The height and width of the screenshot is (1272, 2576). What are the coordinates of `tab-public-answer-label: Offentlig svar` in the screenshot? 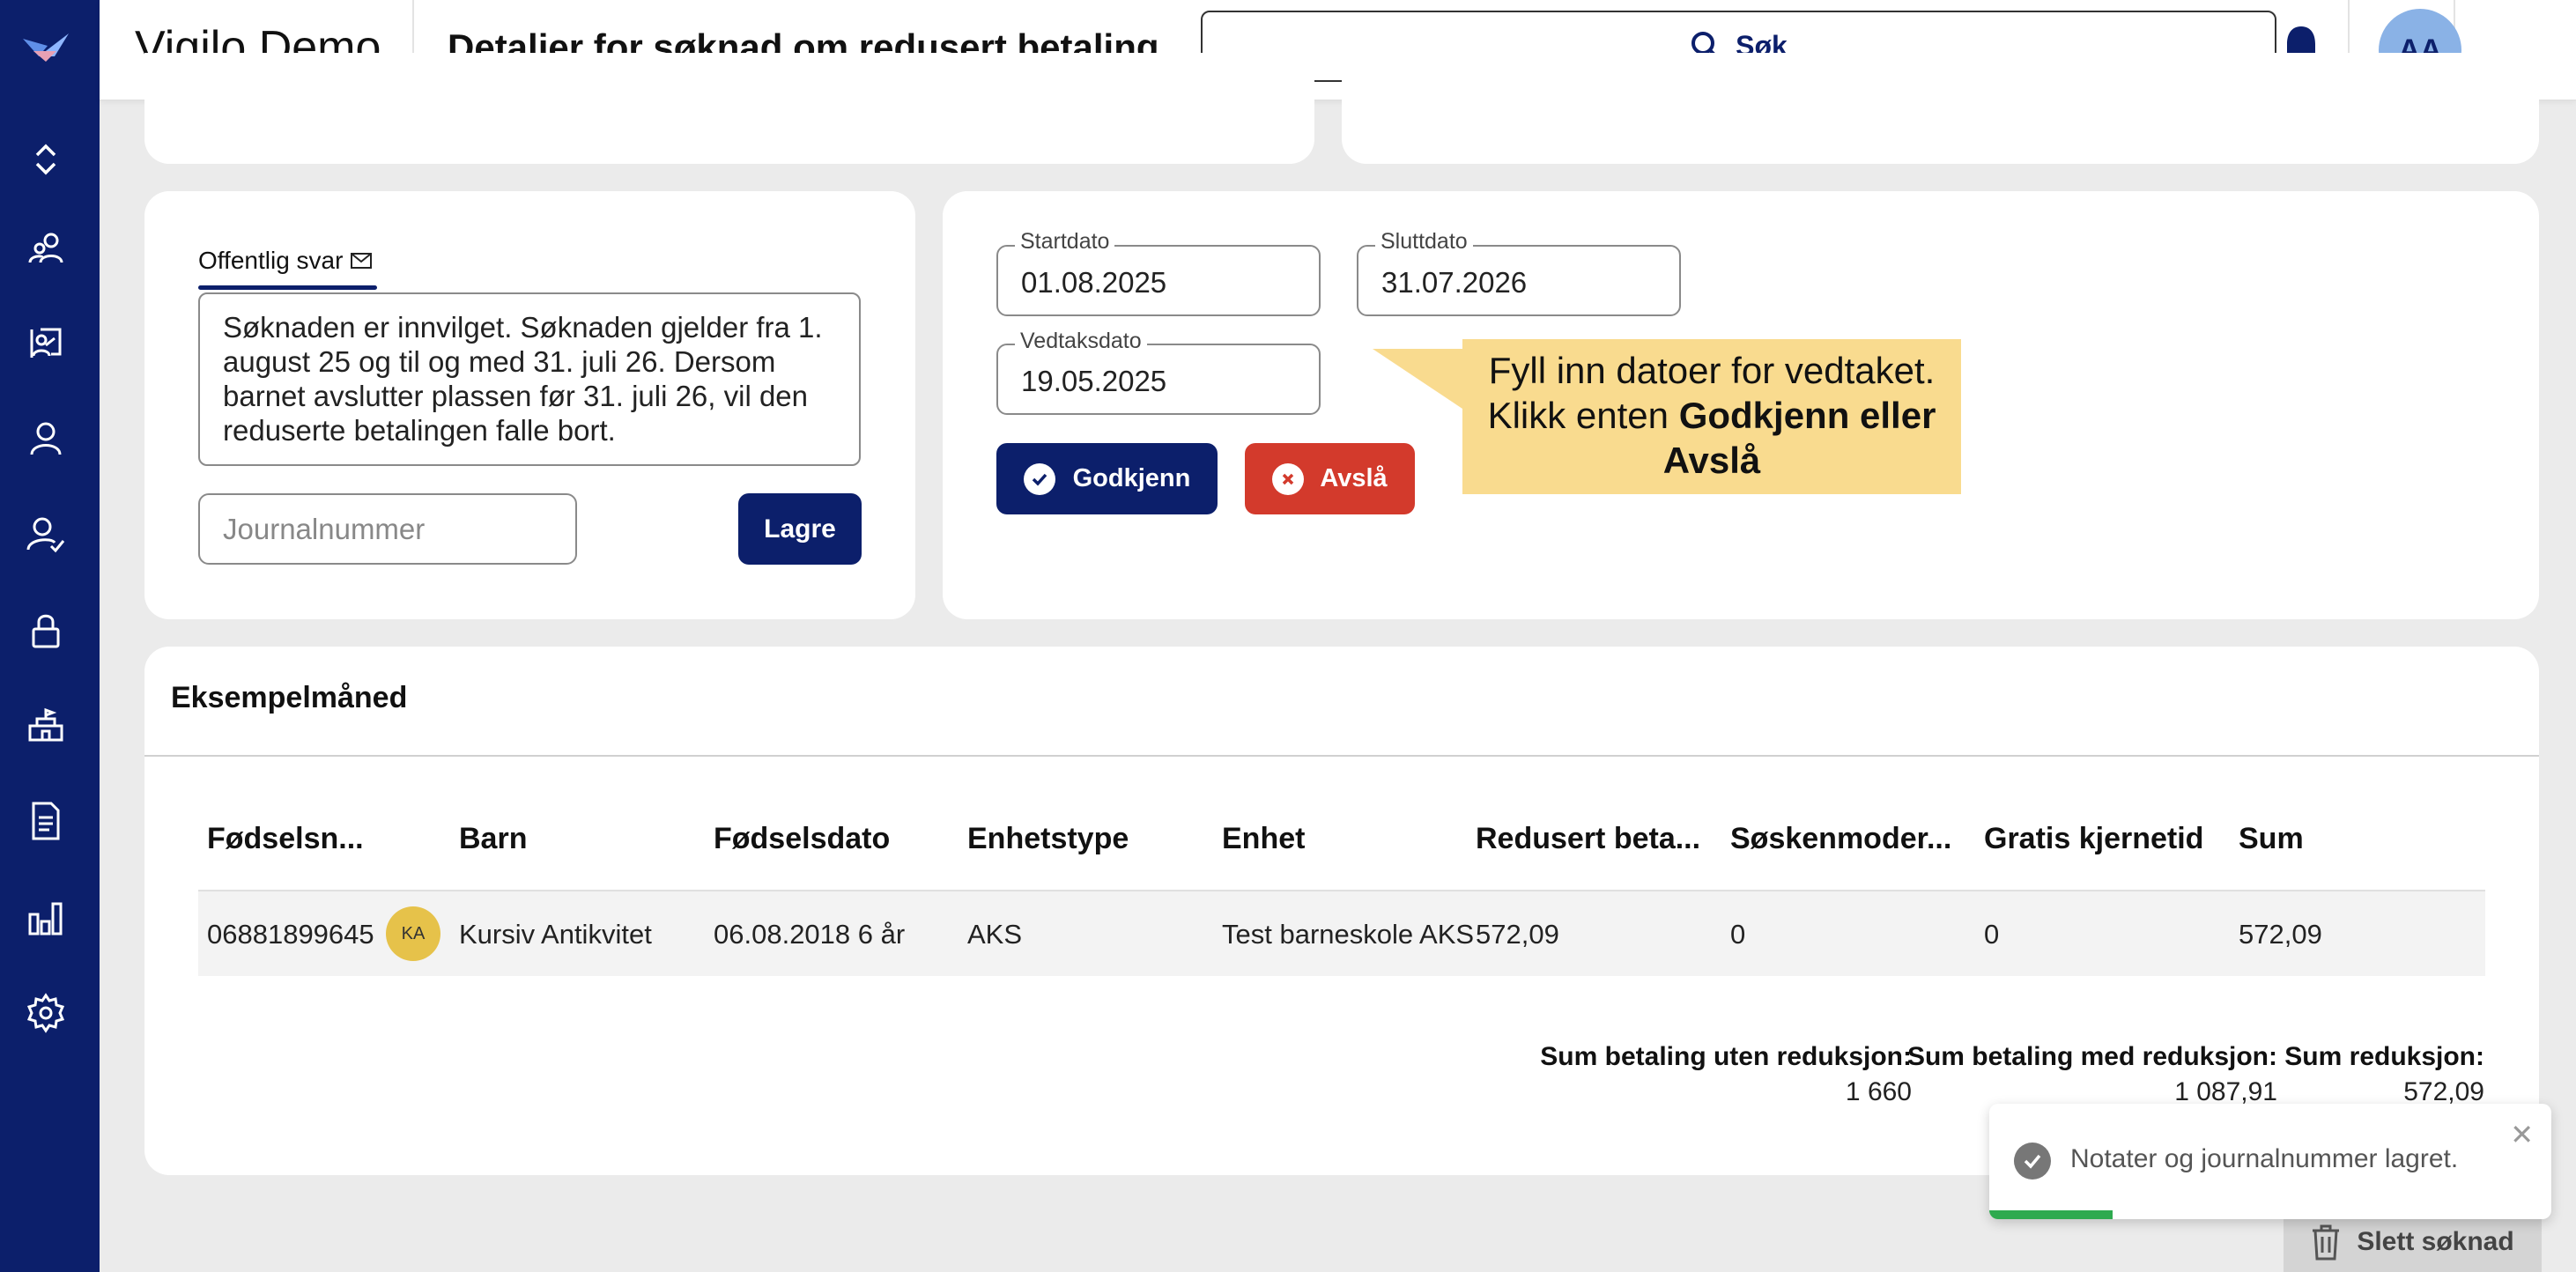 It's located at (271, 261).